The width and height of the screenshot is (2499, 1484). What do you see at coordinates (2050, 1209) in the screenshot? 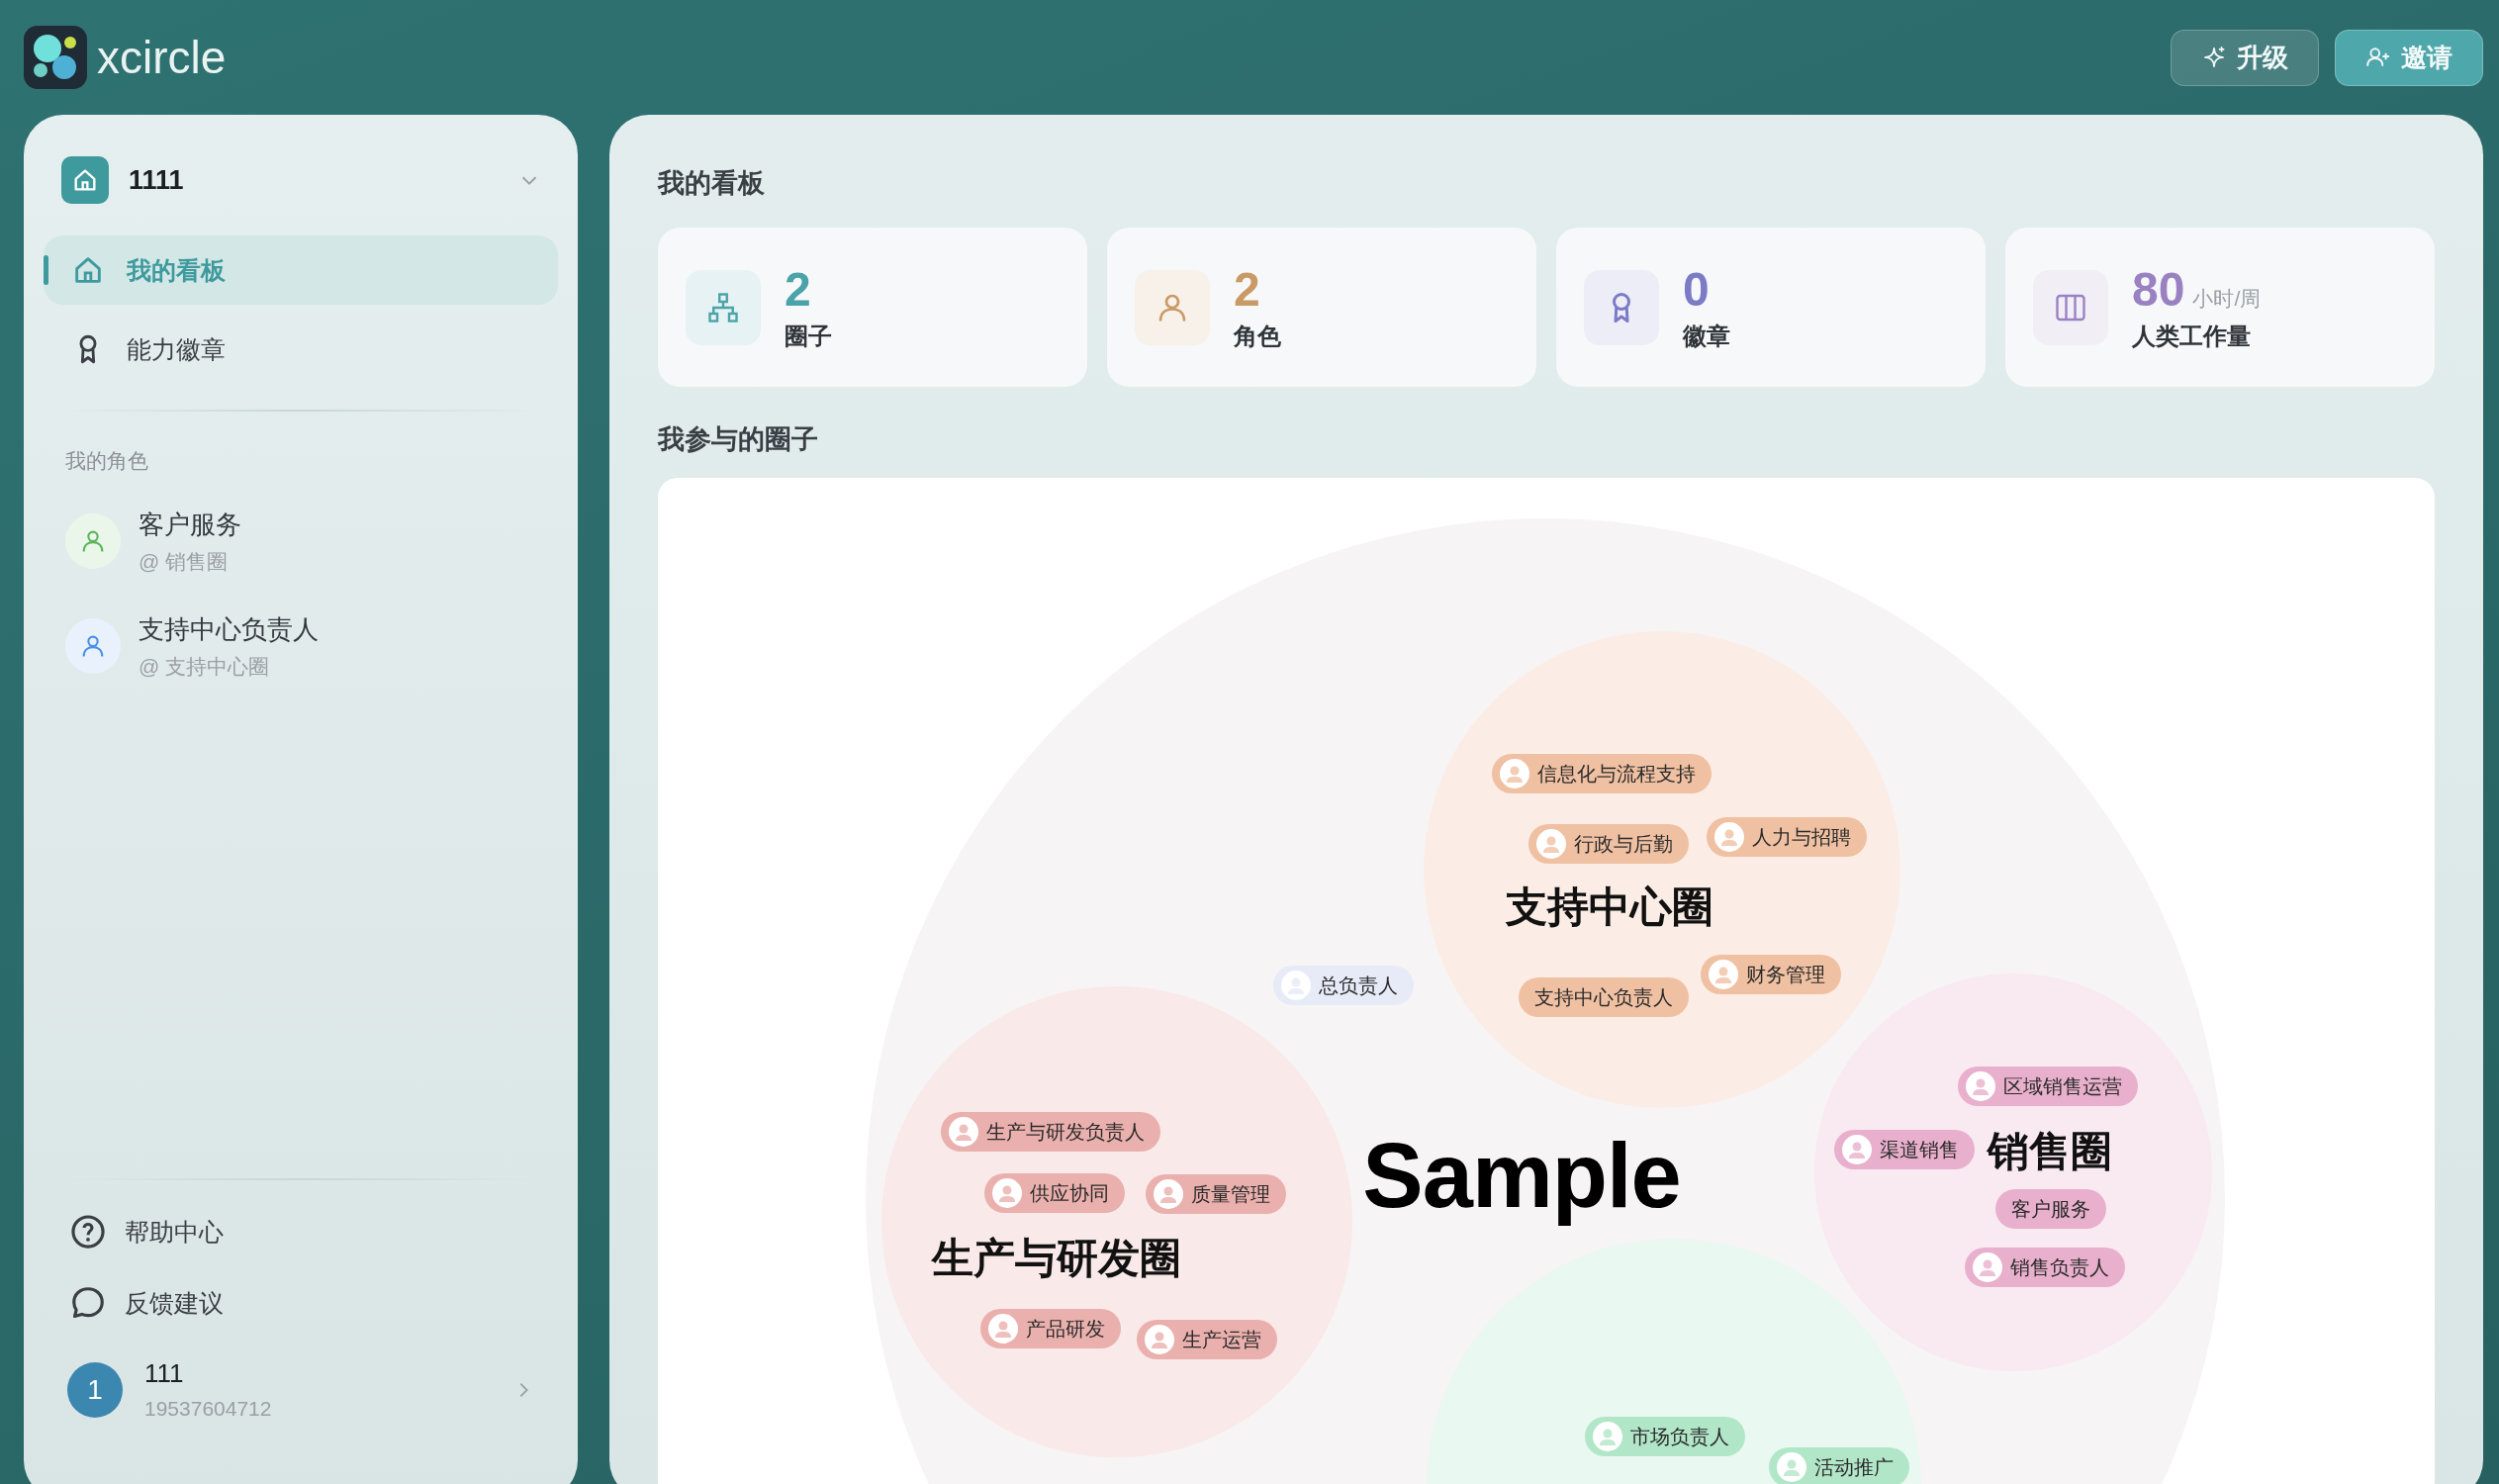
I see `role-pill: 客户服务` at bounding box center [2050, 1209].